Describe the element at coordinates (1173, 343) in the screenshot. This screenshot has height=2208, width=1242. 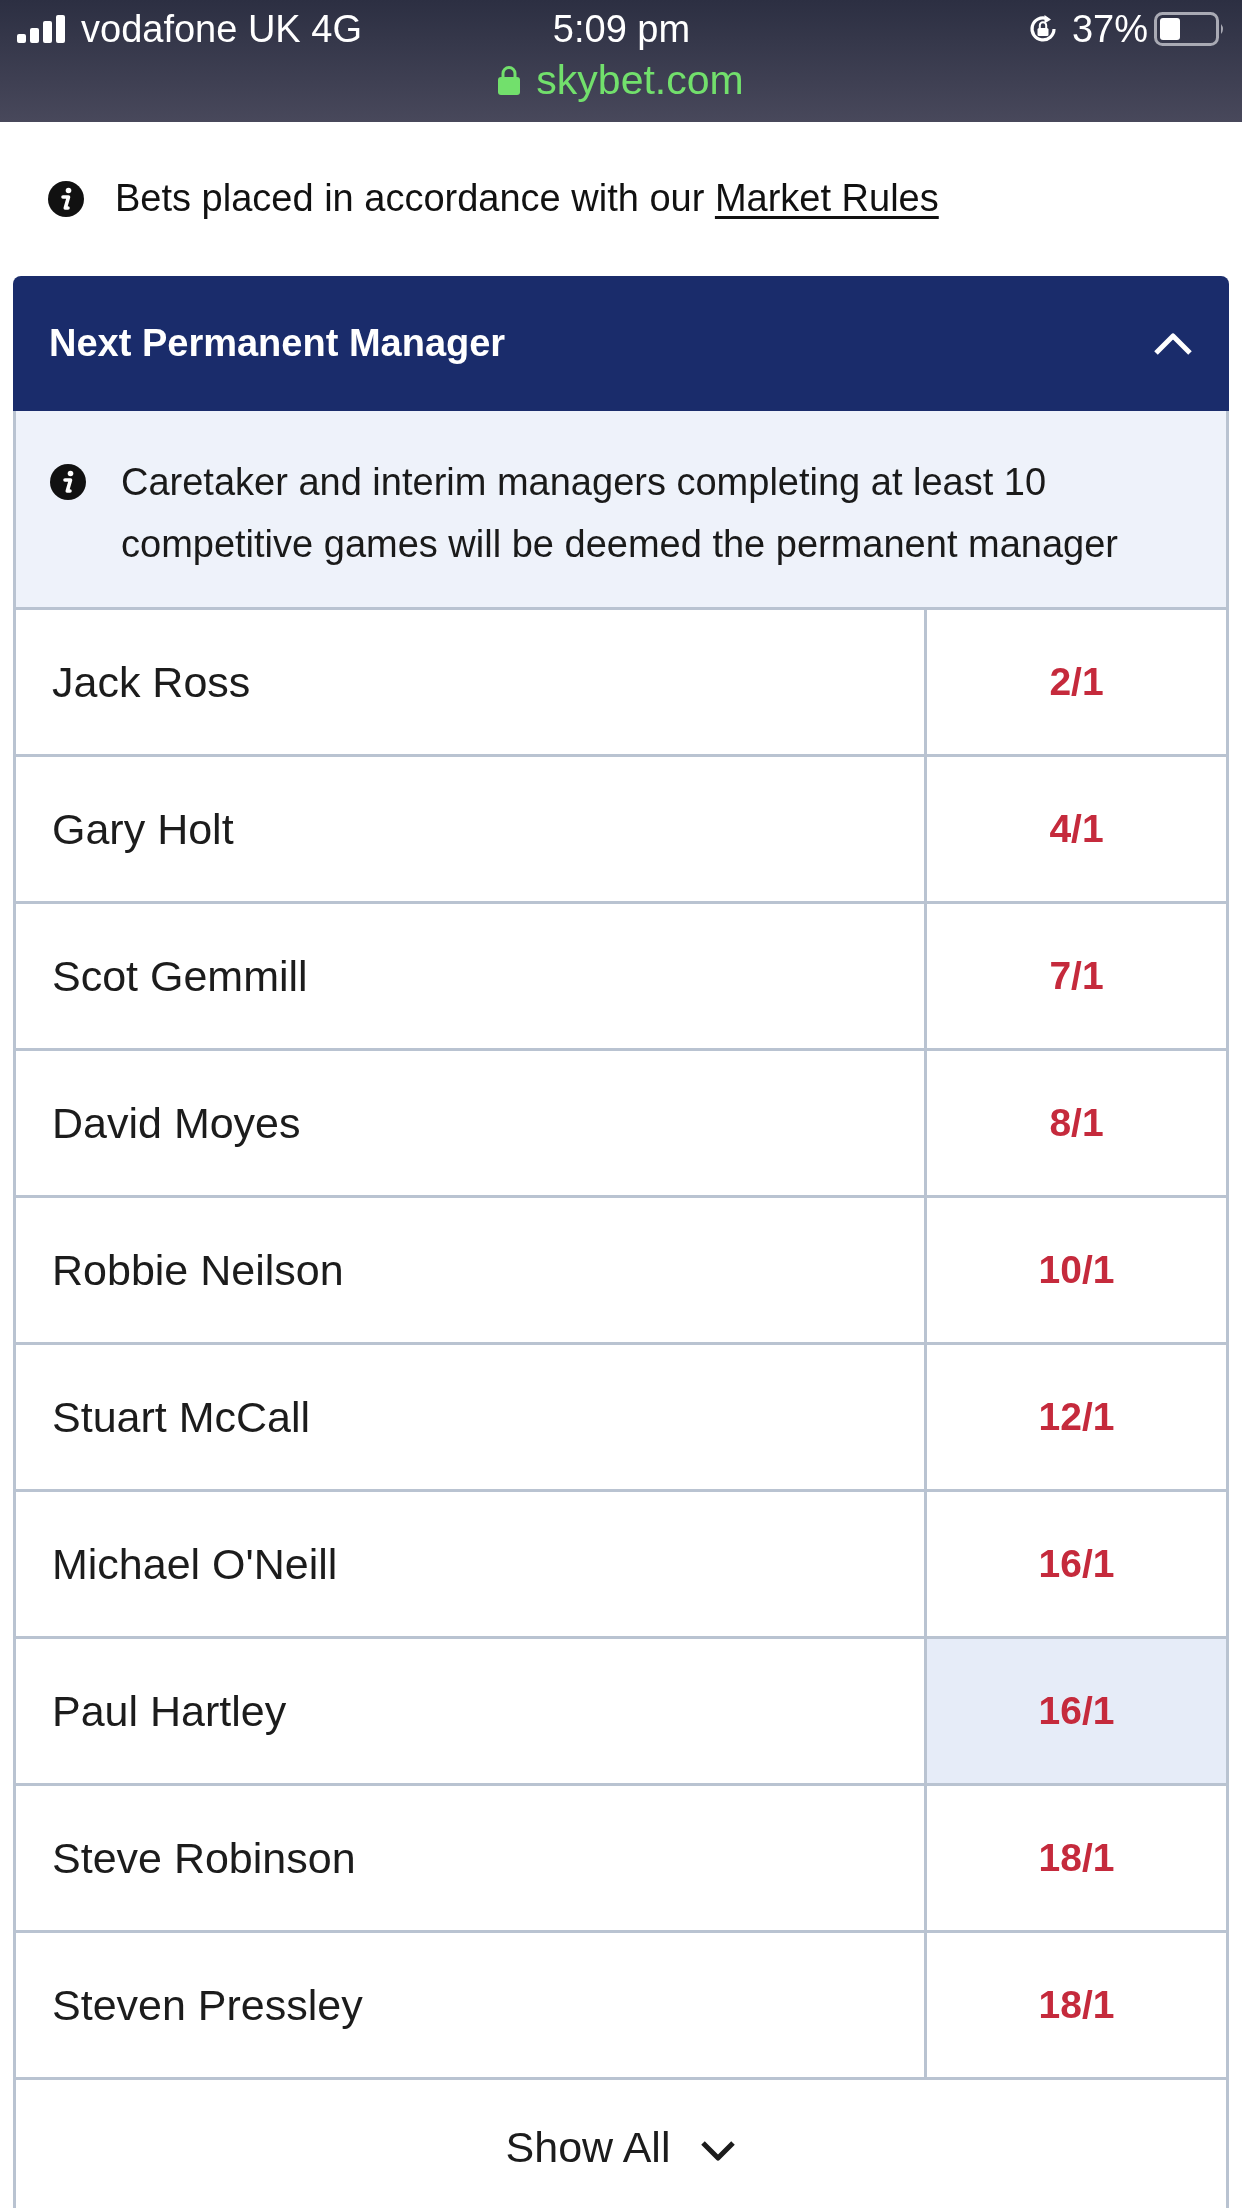
I see `chevron-up-icon` at that location.